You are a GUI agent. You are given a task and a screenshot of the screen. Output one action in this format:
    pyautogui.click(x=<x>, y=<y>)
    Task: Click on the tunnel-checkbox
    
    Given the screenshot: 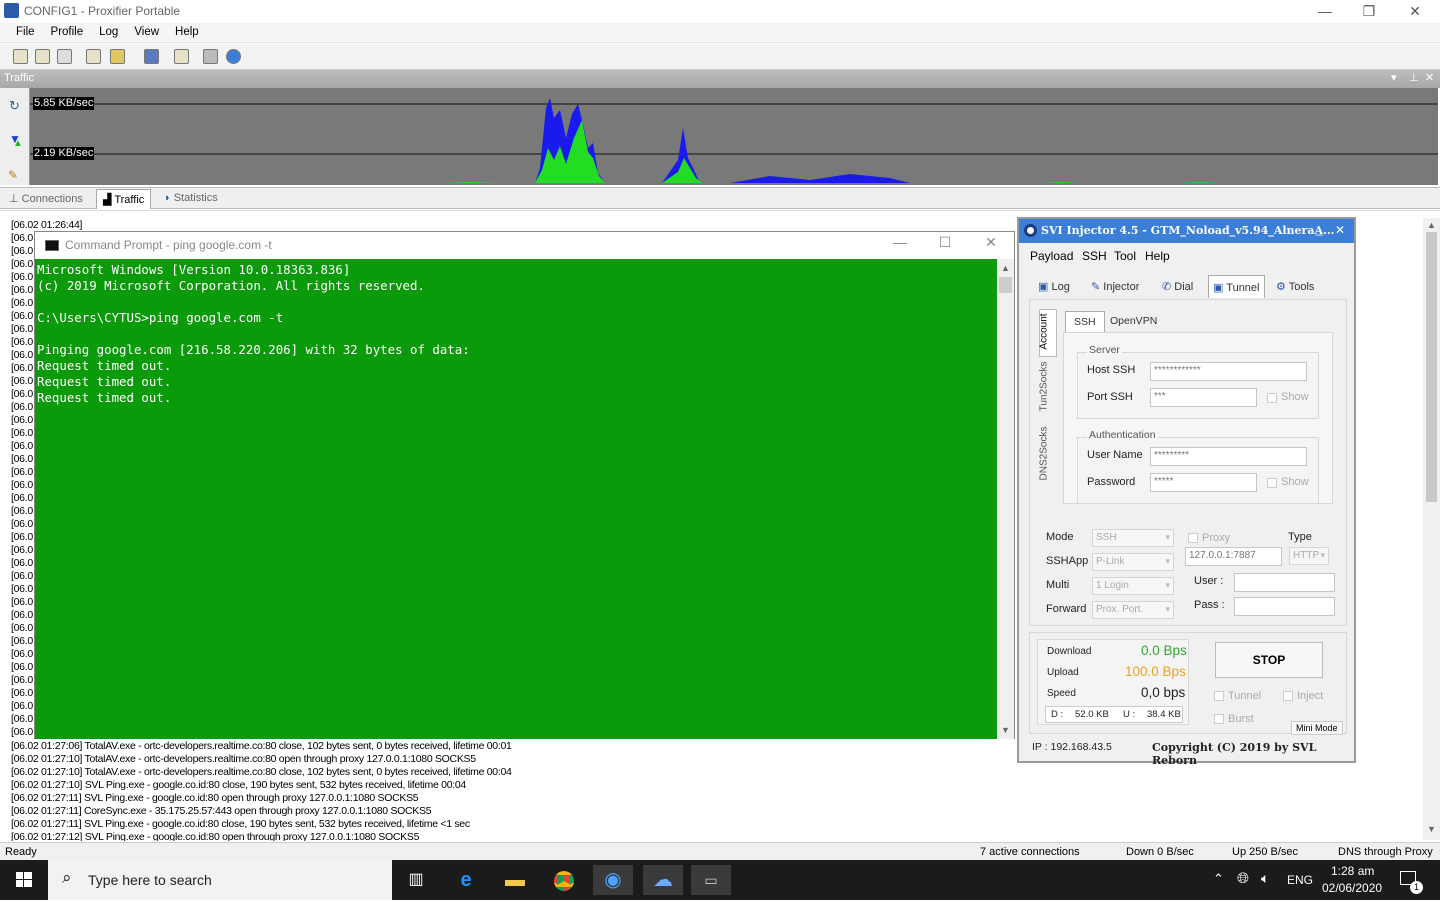 What is the action you would take?
    pyautogui.click(x=1219, y=696)
    